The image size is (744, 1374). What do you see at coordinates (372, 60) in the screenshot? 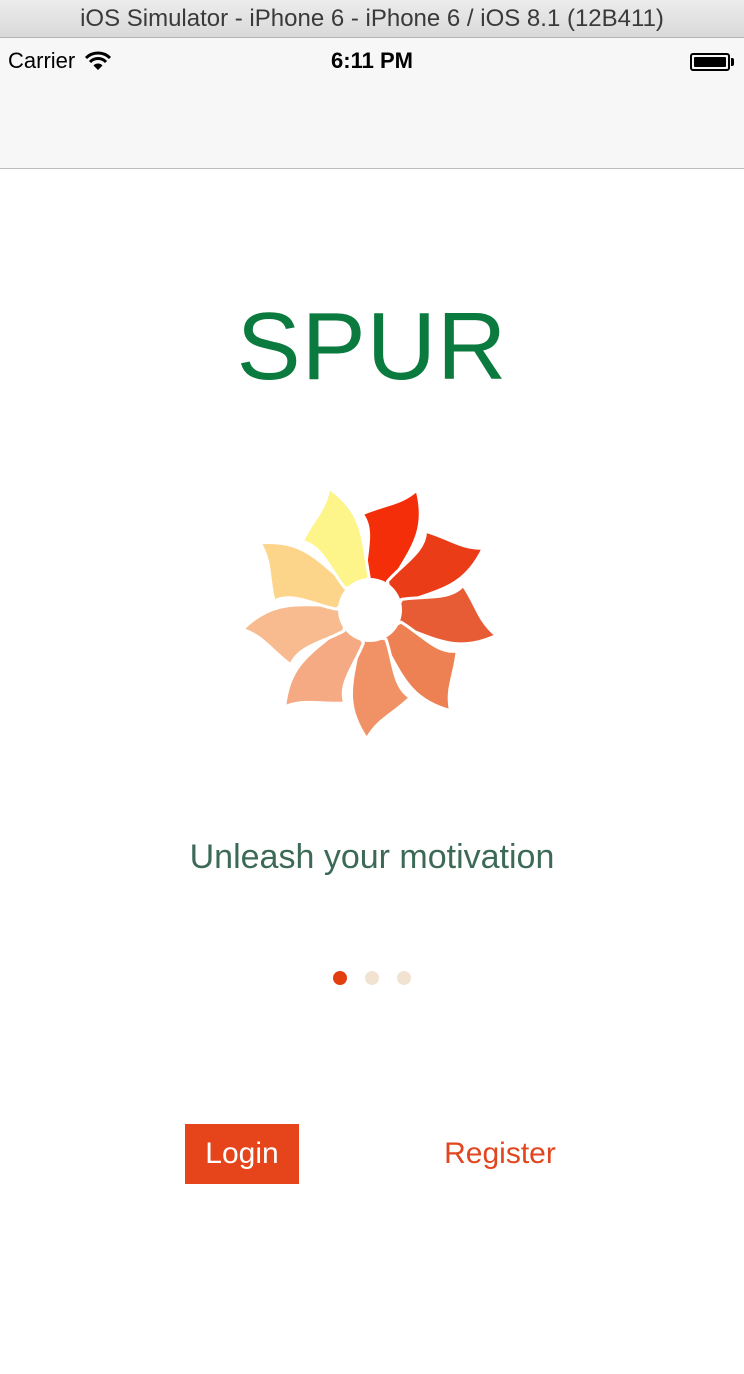
I see `status-time: 6:11 PM` at bounding box center [372, 60].